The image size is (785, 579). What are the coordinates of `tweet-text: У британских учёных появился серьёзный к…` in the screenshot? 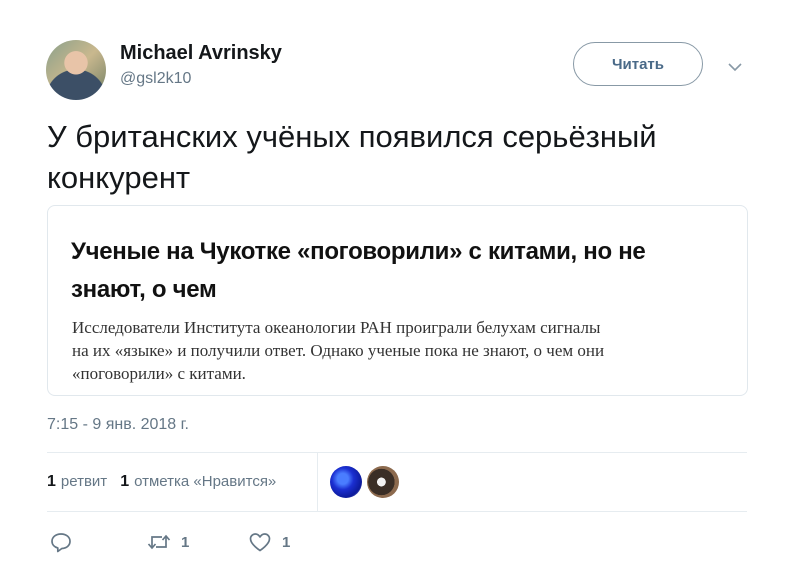 It's located at (397, 157).